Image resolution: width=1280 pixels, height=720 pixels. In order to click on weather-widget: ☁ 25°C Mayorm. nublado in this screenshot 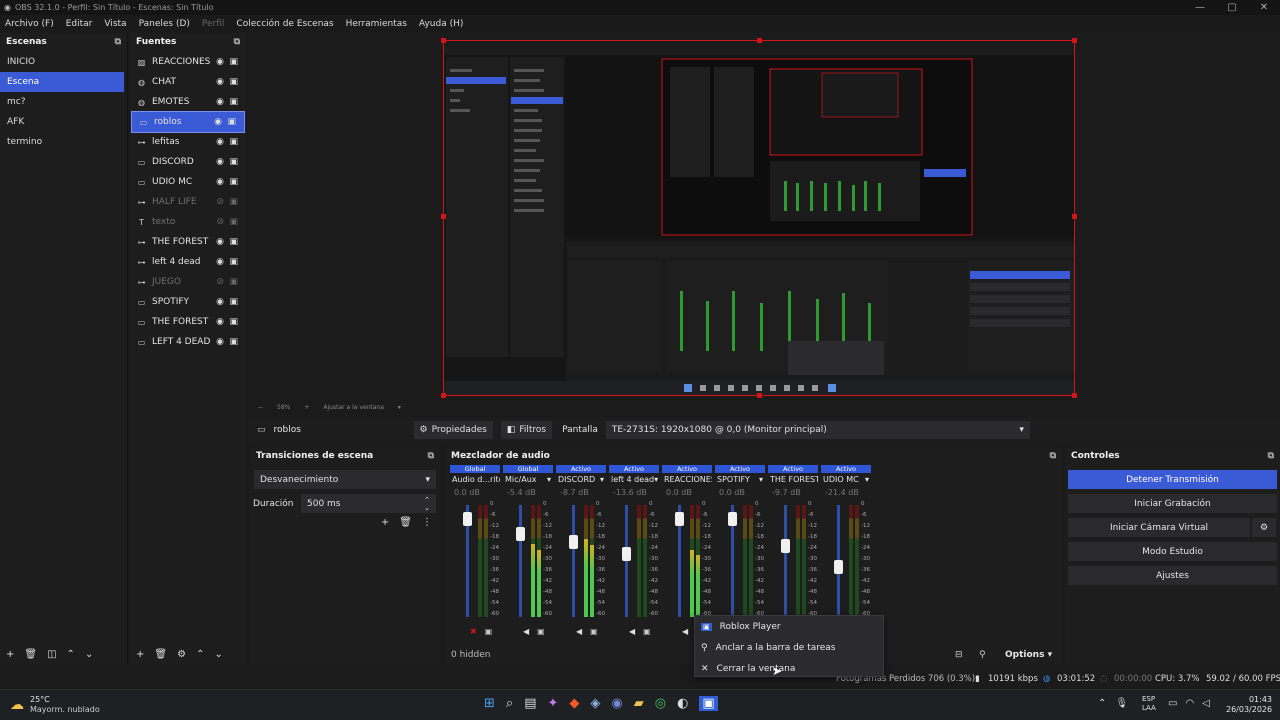, I will do `click(55, 705)`.